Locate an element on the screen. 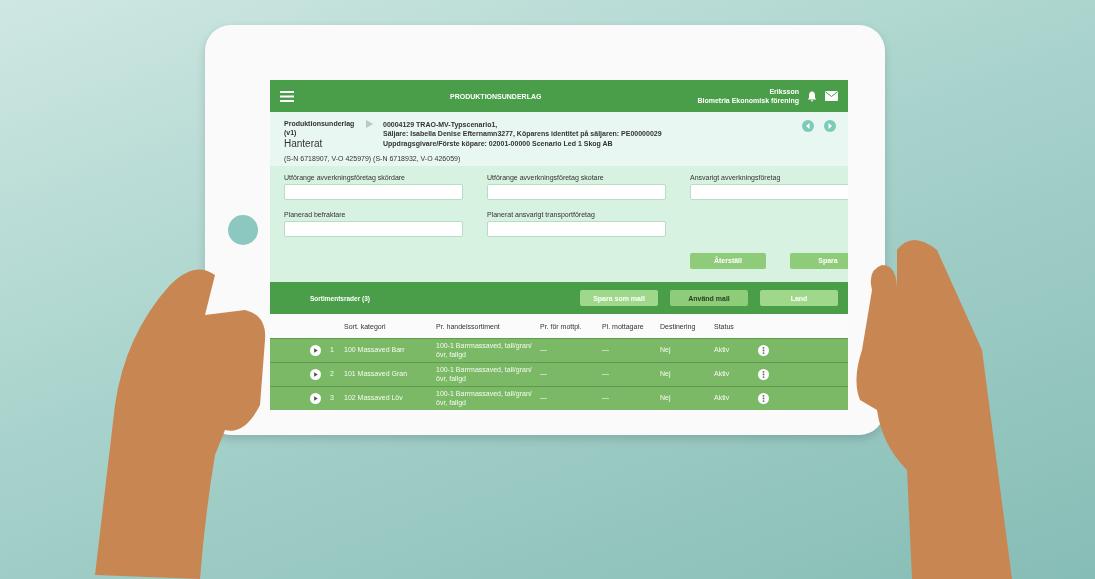 This screenshot has height=579, width=1095. status-label: Hanterat is located at coordinates (304, 143).